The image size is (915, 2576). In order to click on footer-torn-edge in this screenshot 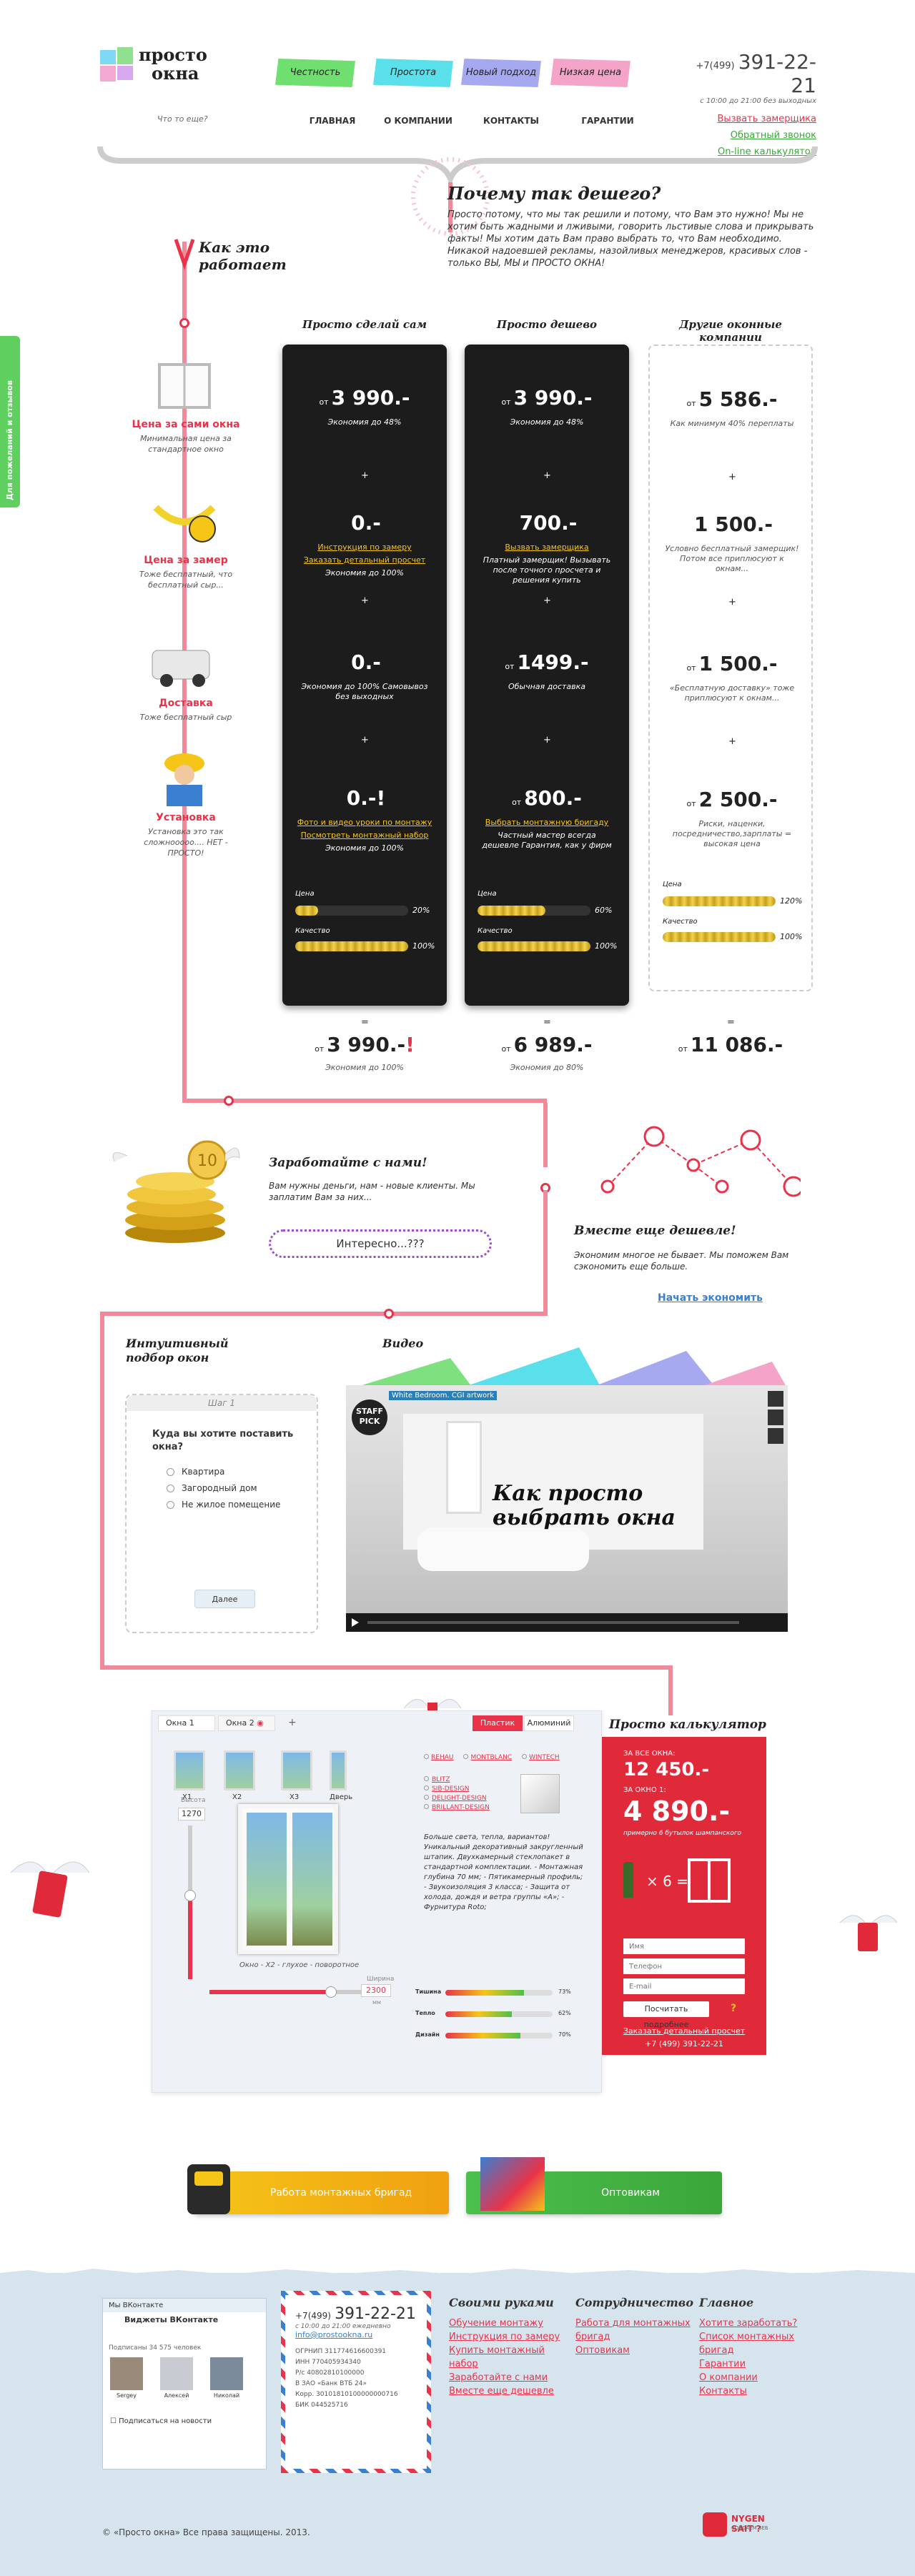, I will do `click(457, 2275)`.